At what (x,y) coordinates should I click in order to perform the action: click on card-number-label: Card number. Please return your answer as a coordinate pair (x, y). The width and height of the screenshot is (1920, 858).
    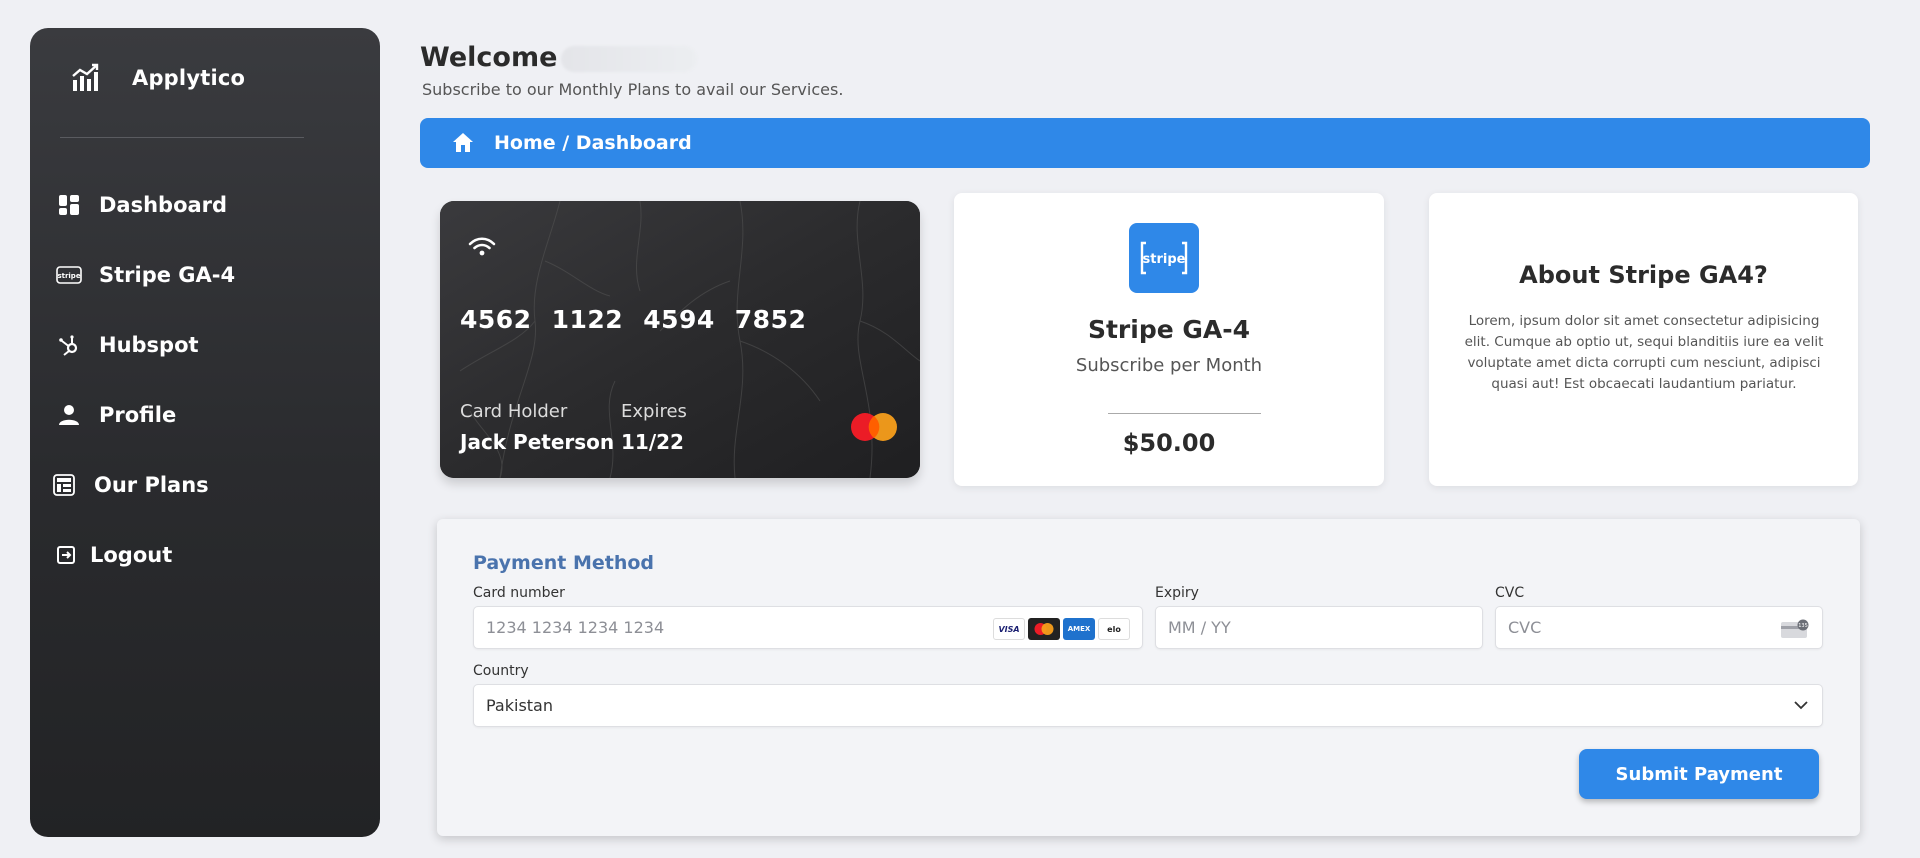
    Looking at the image, I should click on (519, 593).